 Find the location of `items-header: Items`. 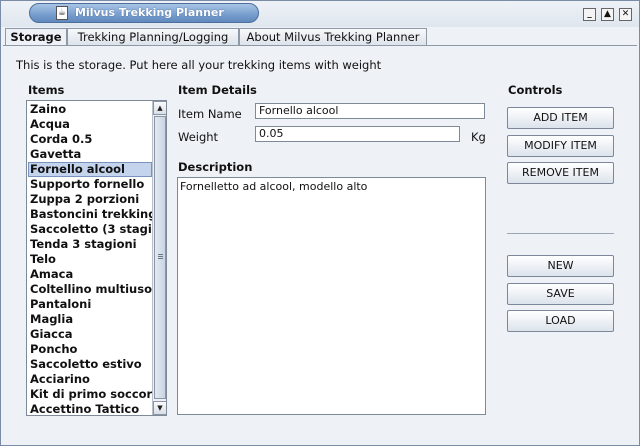

items-header: Items is located at coordinates (46, 90).